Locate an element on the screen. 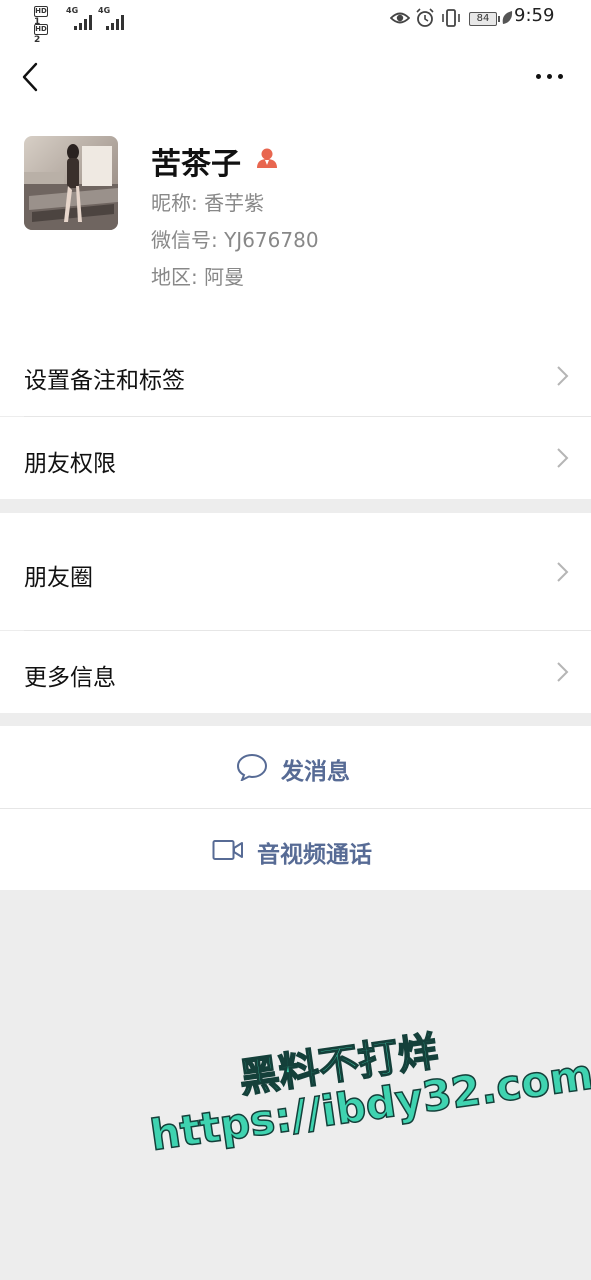  battery-indicator: 84 is located at coordinates (484, 19).